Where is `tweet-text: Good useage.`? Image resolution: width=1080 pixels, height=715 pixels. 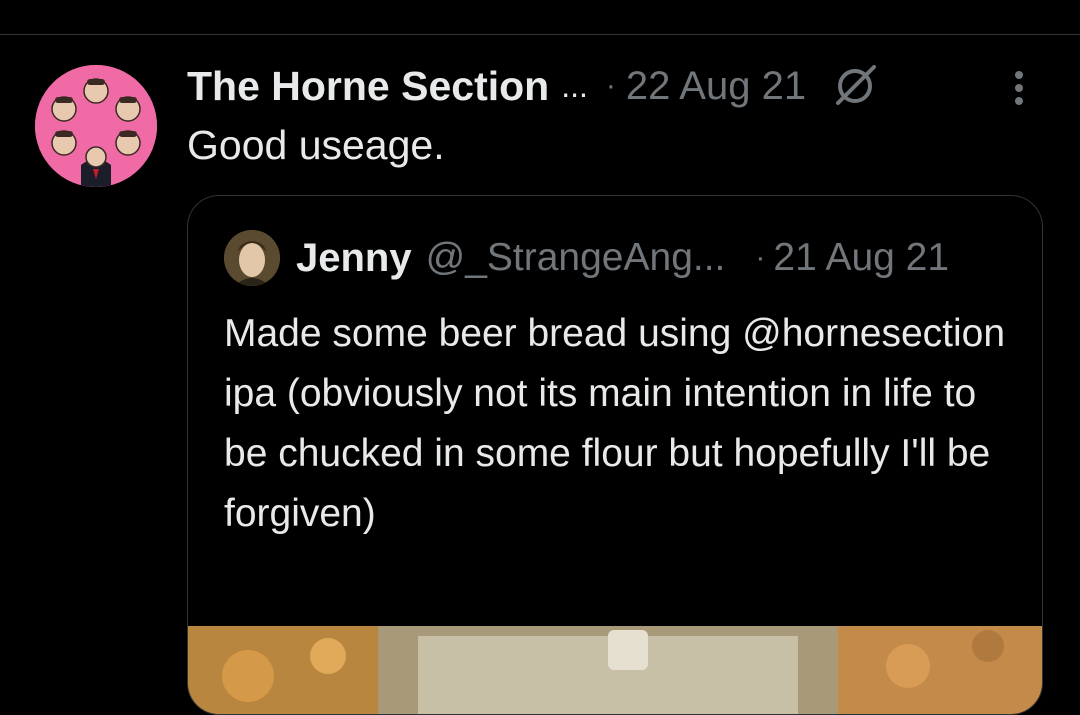
tweet-text: Good useage. is located at coordinates (316, 145).